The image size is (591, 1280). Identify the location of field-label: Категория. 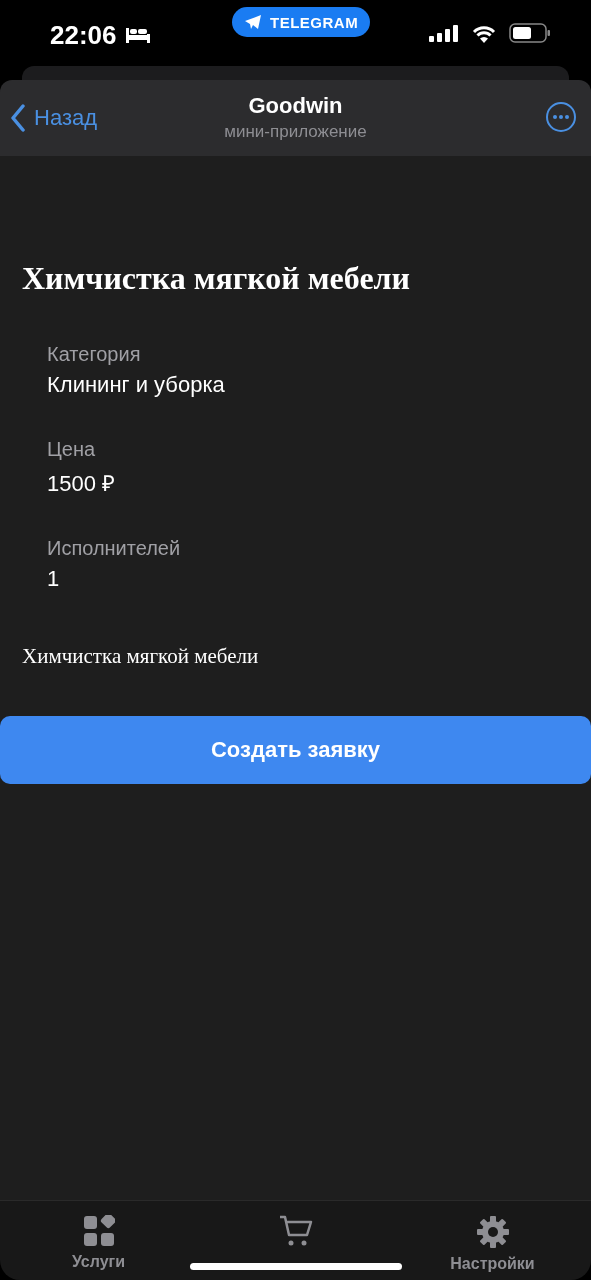
(94, 354).